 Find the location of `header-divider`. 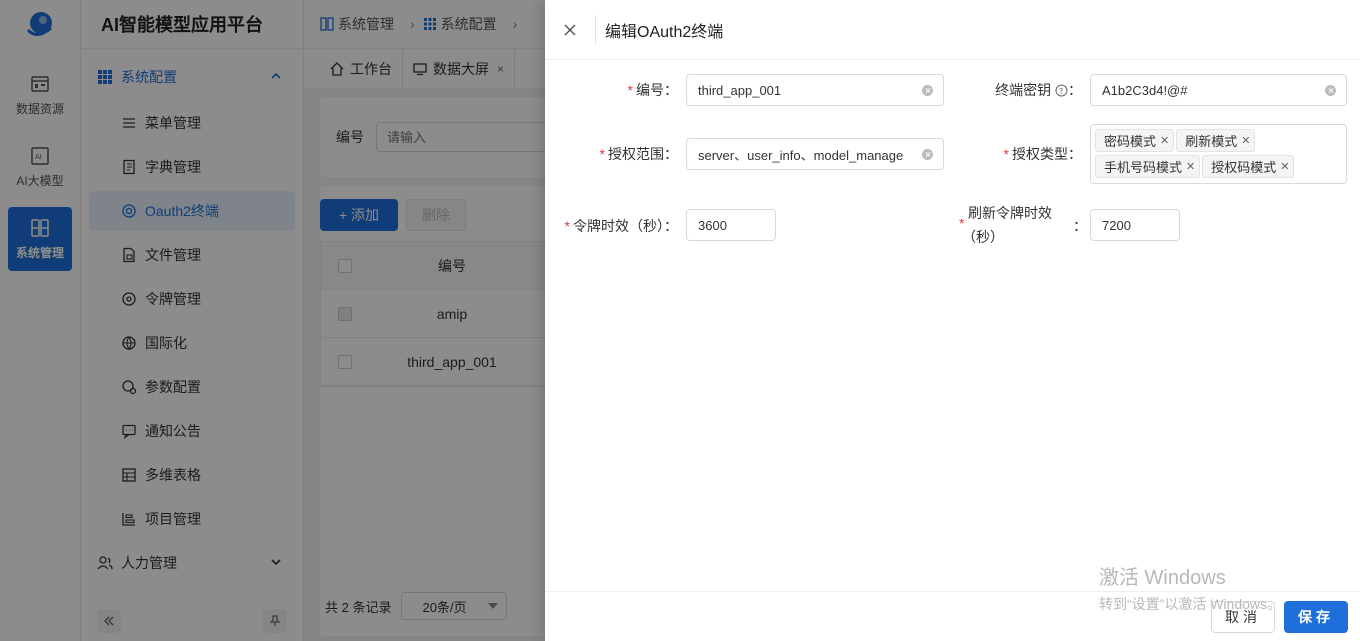

header-divider is located at coordinates (595, 29).